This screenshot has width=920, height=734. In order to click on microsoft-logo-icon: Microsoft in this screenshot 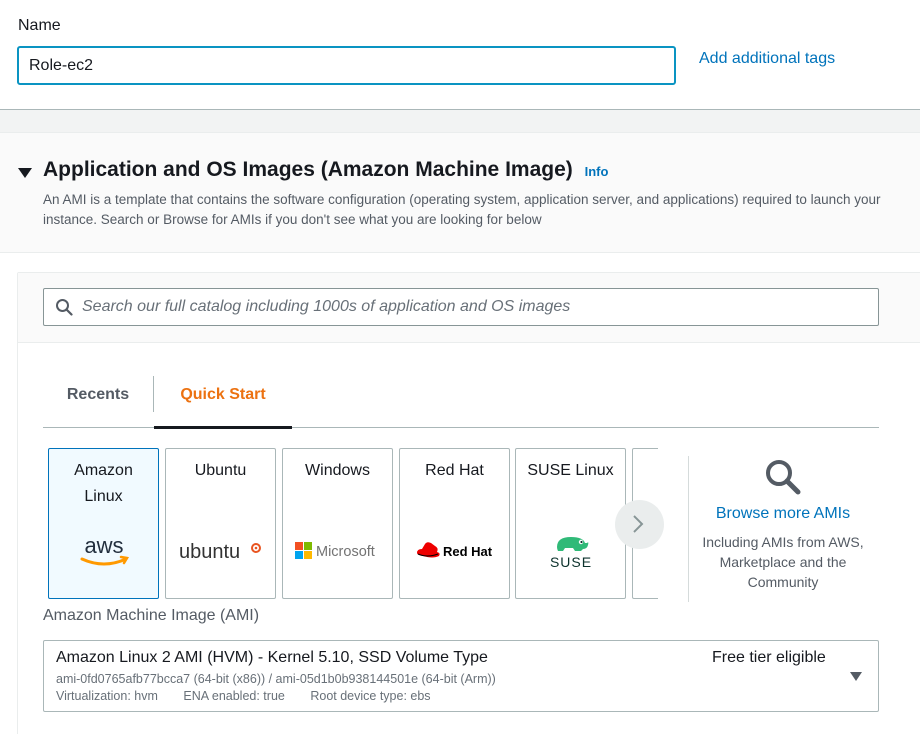, I will do `click(337, 551)`.